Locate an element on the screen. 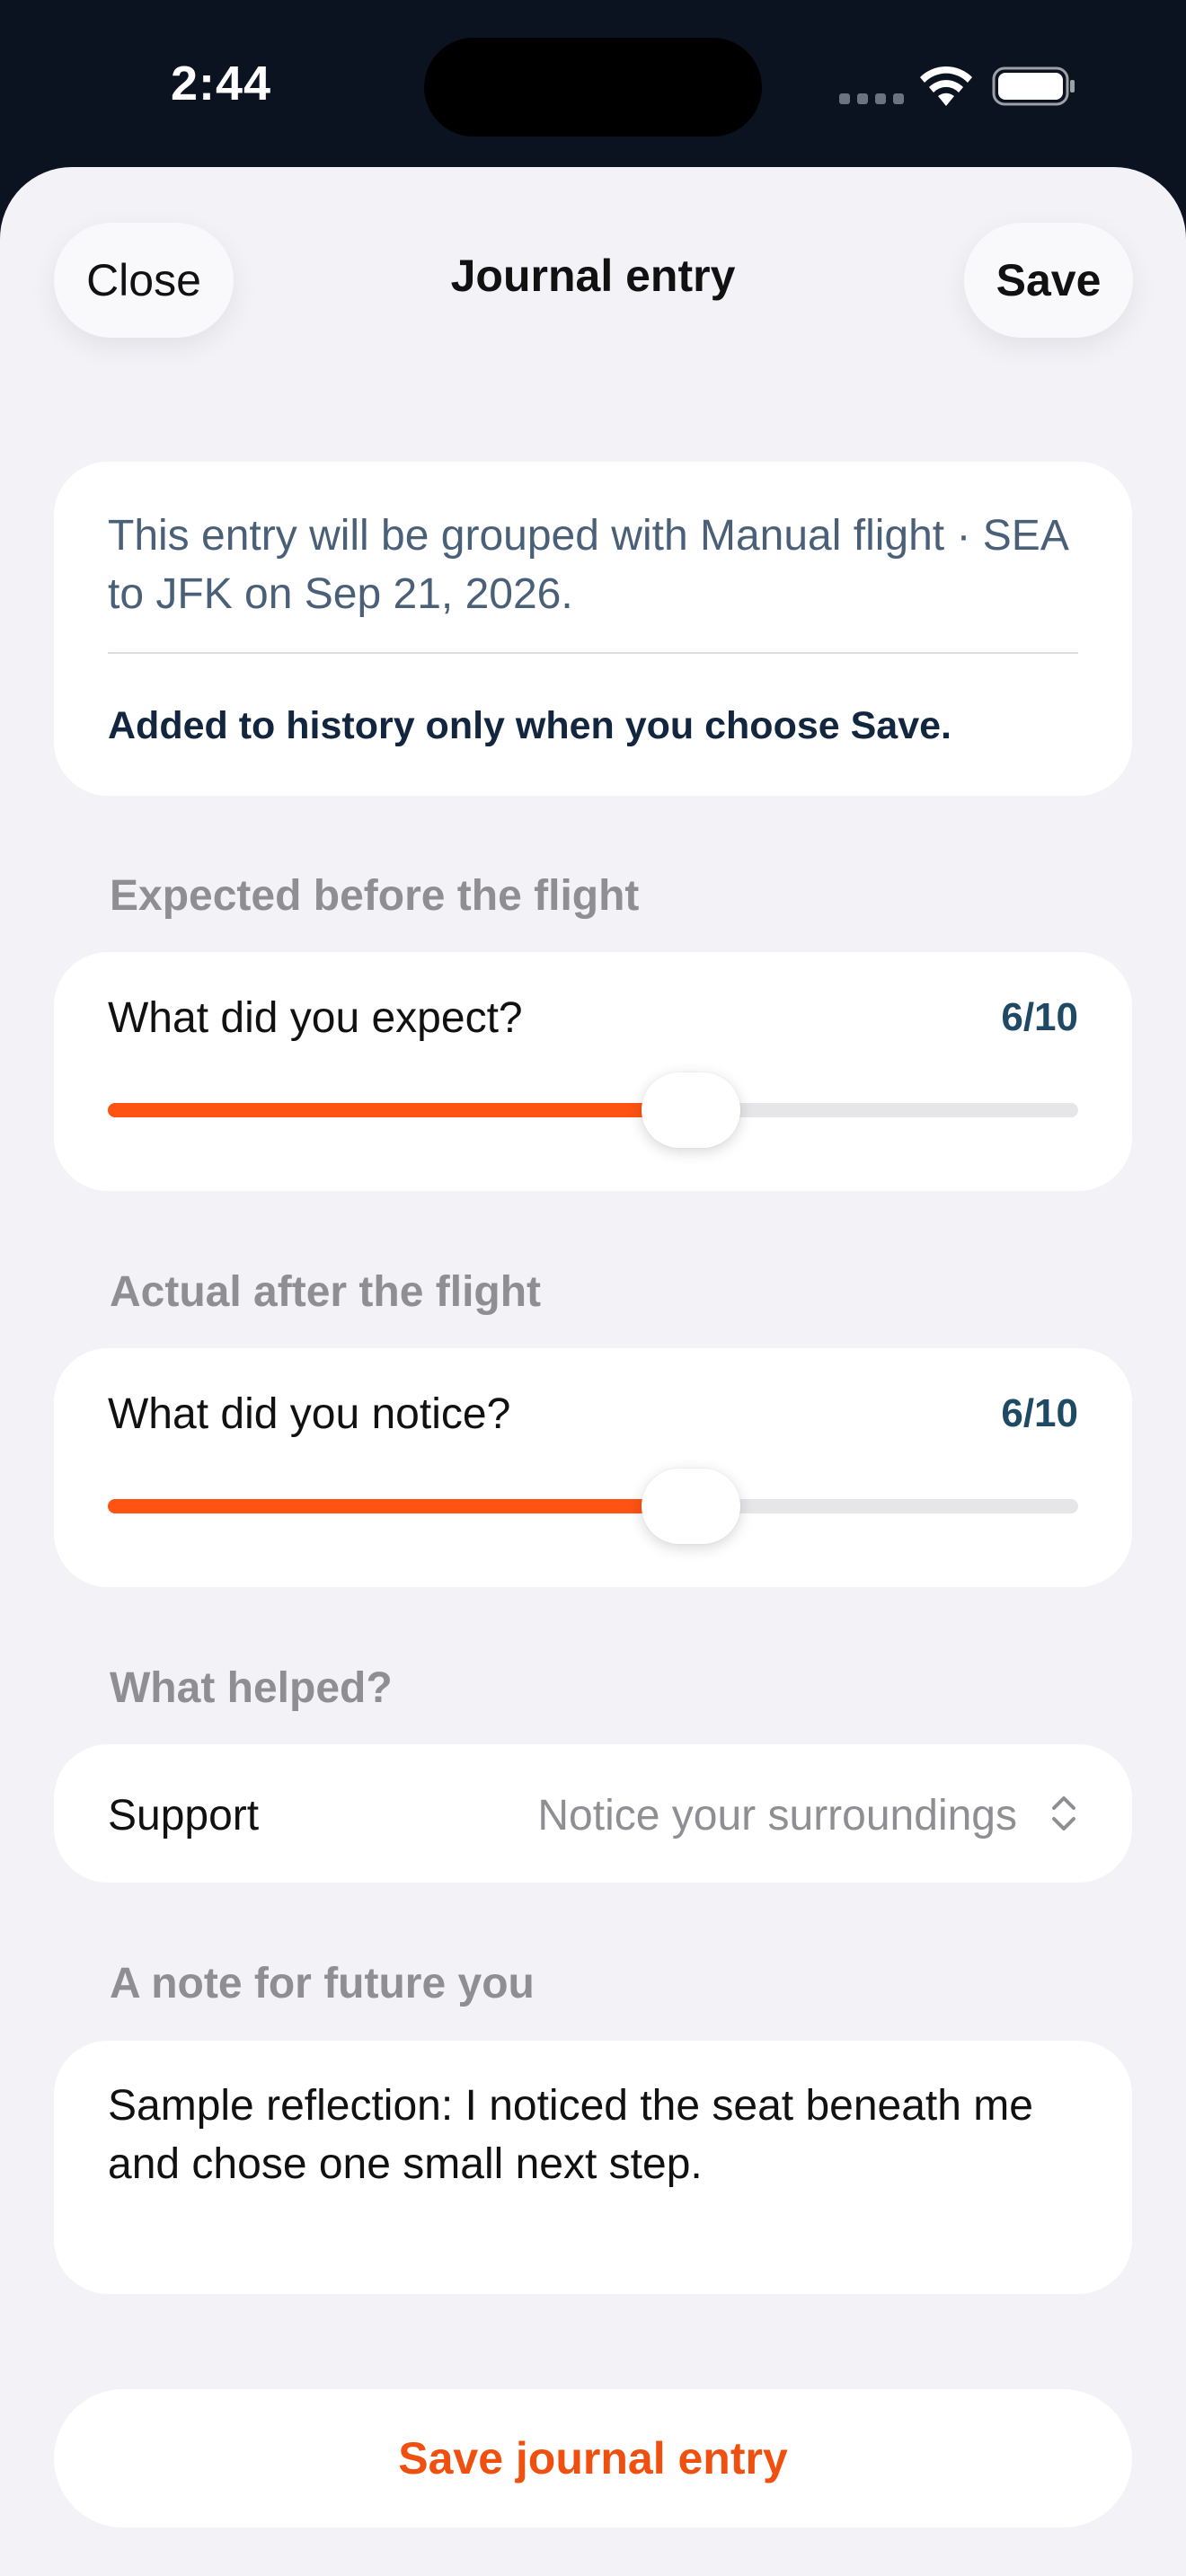  save-journal-entry-button: Save journal entry is located at coordinates (593, 2458).